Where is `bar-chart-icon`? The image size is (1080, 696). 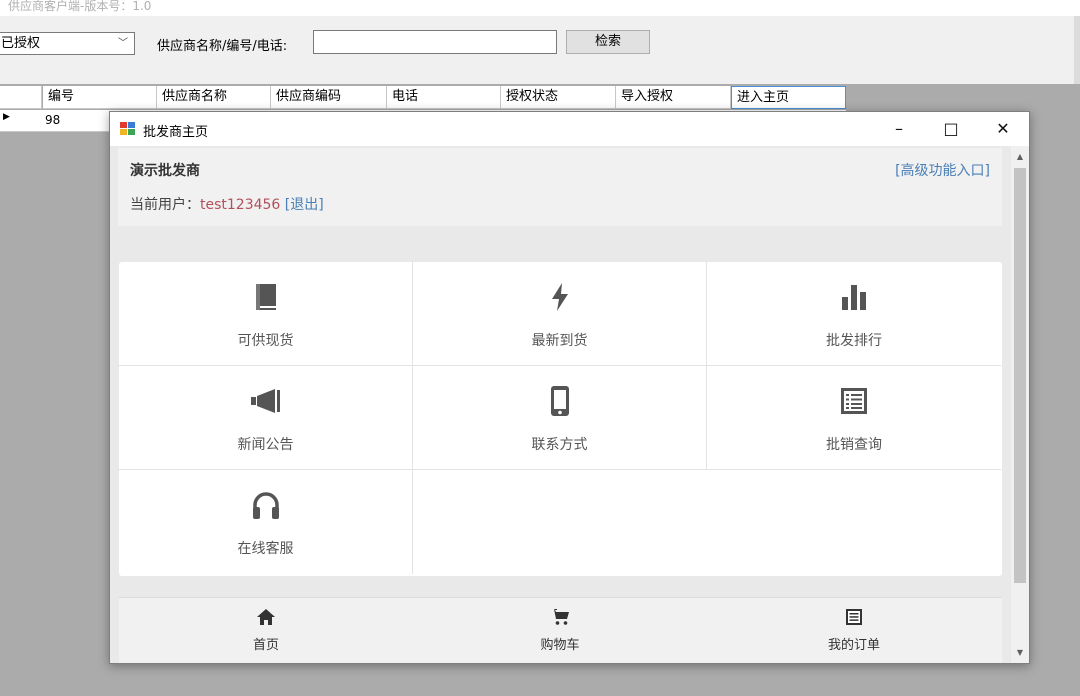
bar-chart-icon is located at coordinates (854, 297).